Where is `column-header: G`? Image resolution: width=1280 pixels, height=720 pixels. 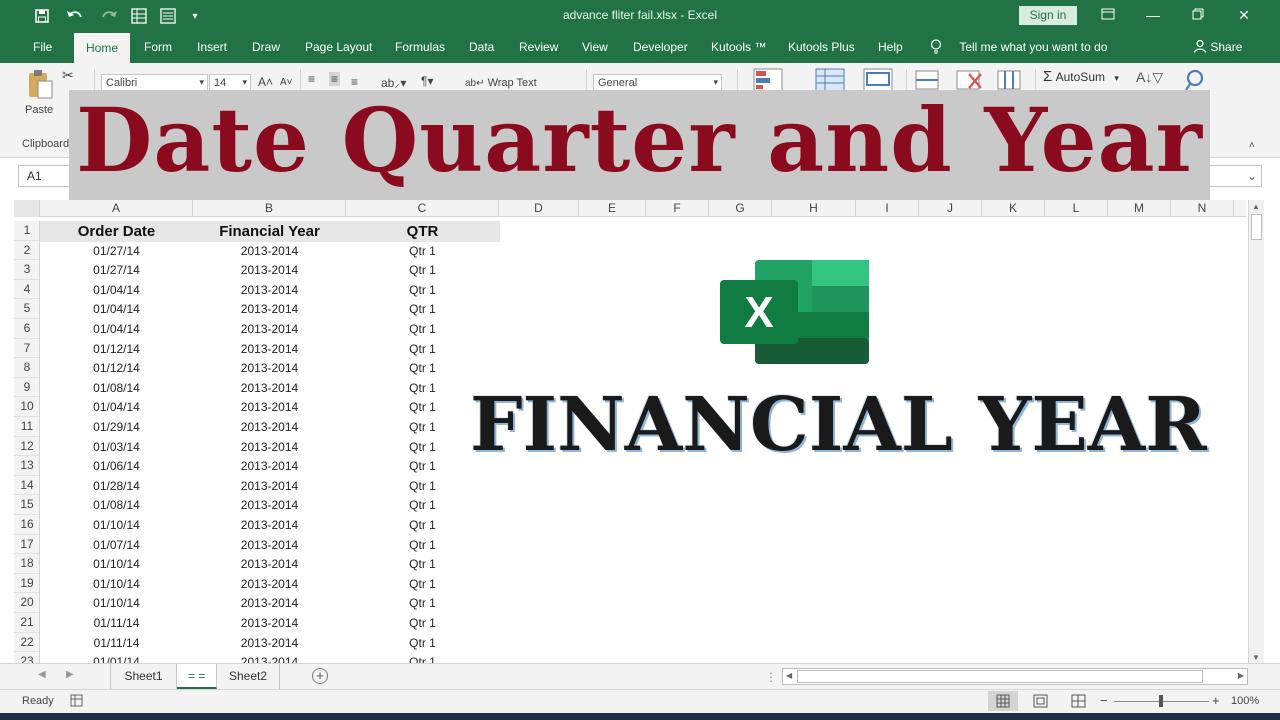
column-header: G is located at coordinates (740, 208).